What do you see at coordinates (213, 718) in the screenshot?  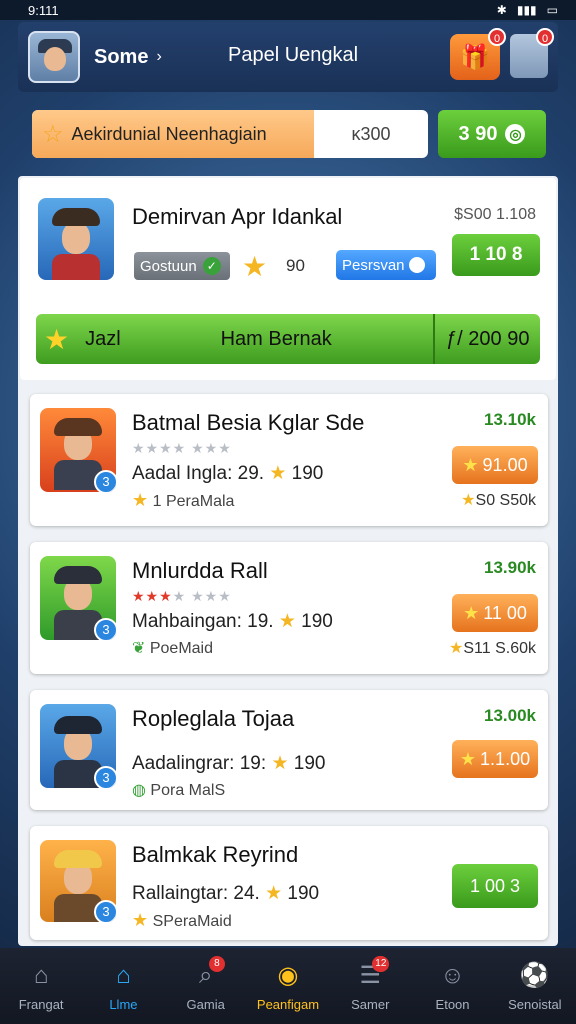 I see `item-title: Ropleglala Tojaa` at bounding box center [213, 718].